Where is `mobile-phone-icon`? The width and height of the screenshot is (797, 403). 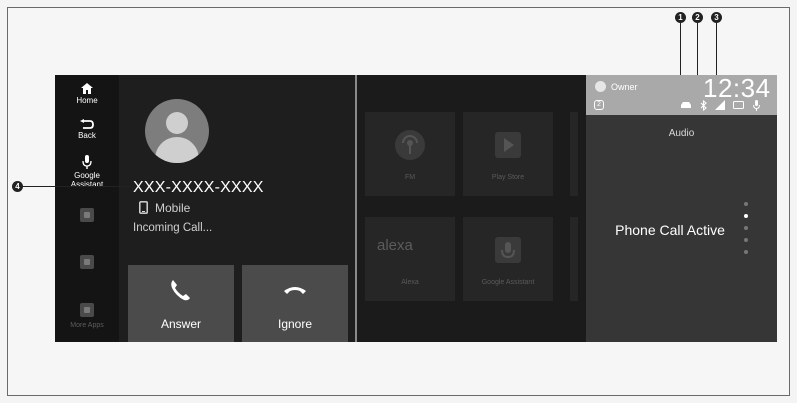 mobile-phone-icon is located at coordinates (143, 207).